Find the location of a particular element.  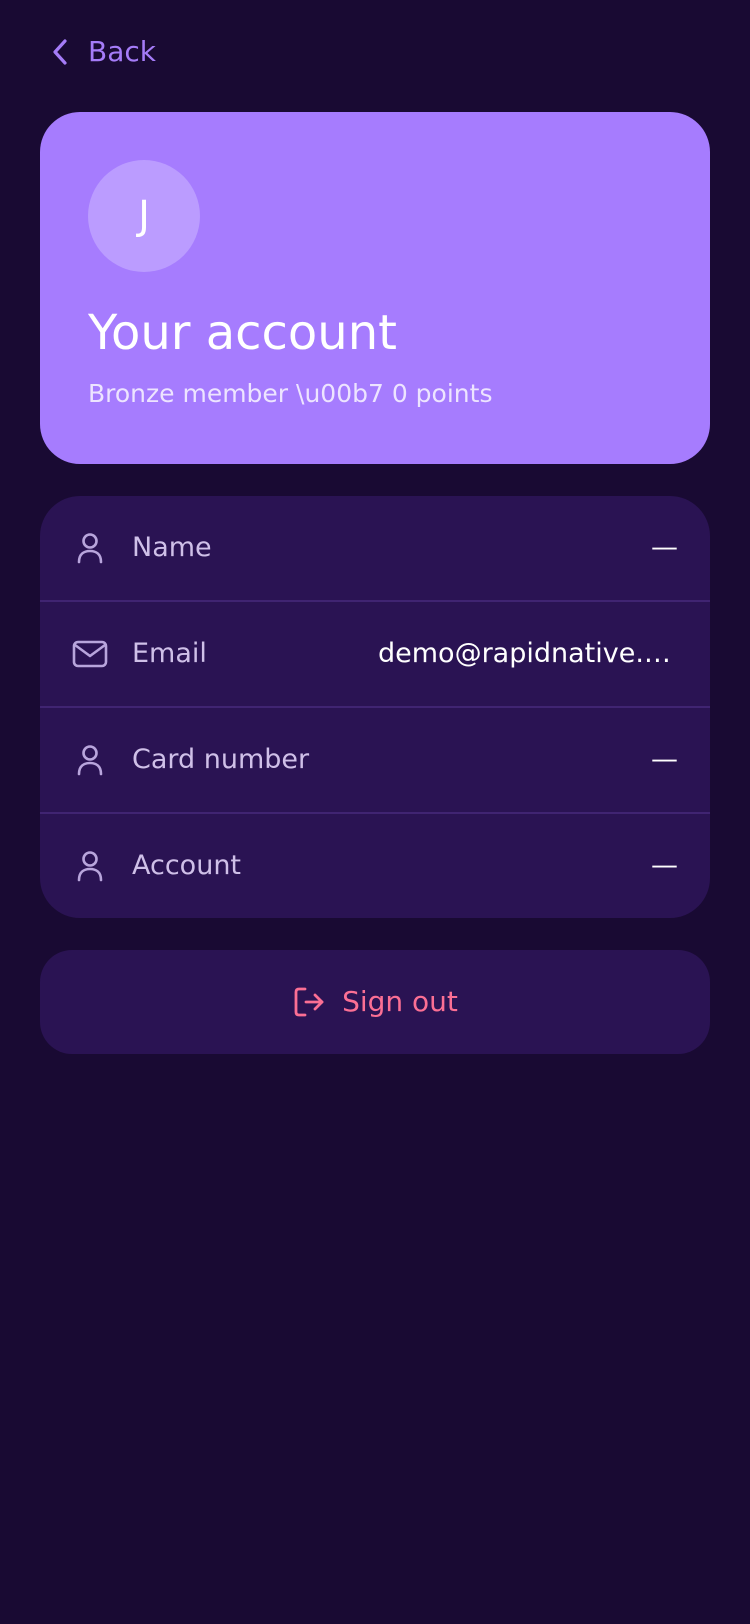

back-button: Back is located at coordinates (102, 52).